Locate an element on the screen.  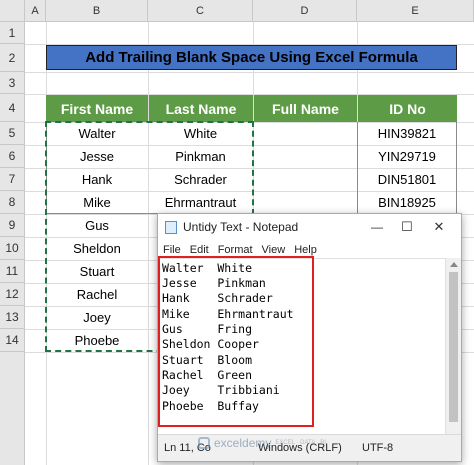
scrollbar-thumb is located at coordinates (453, 347).